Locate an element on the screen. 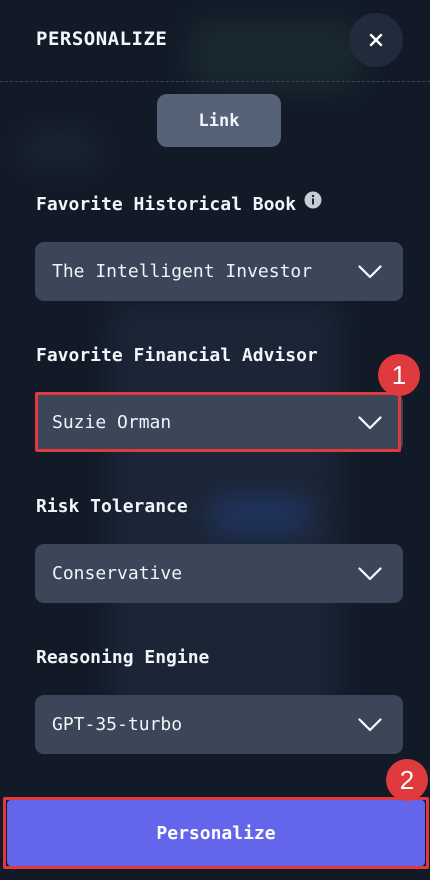 The image size is (430, 880). info-icon is located at coordinates (313, 200).